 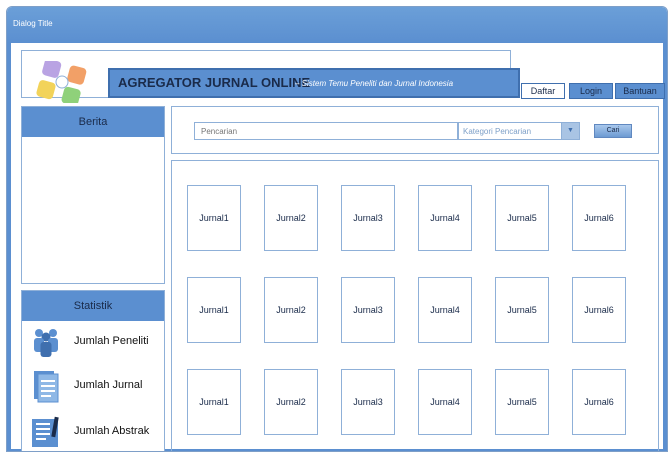 I want to click on people-icon, so click(x=46, y=343).